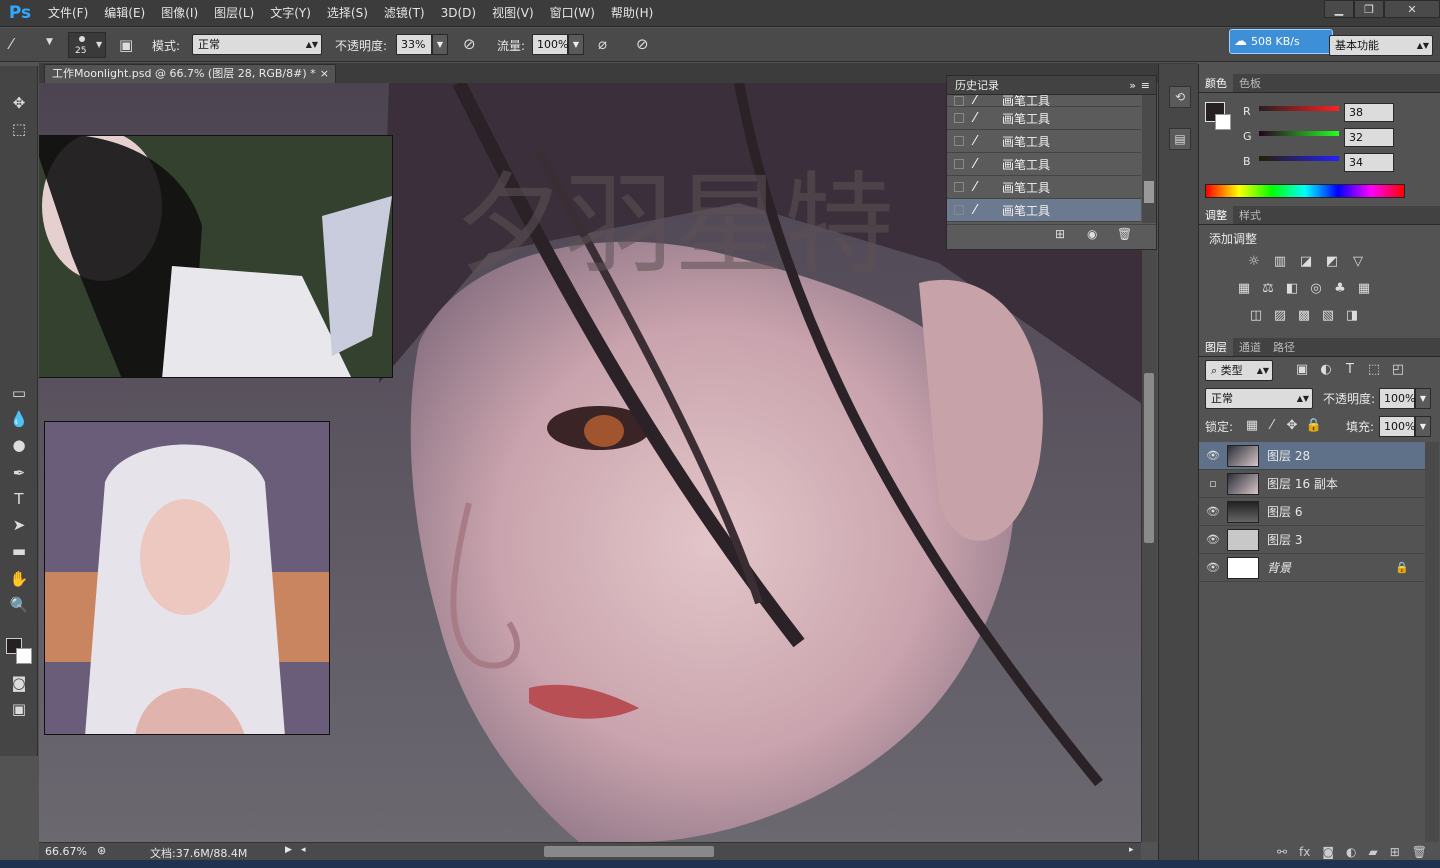  What do you see at coordinates (101, 850) in the screenshot?
I see `share-icon: ⊛` at bounding box center [101, 850].